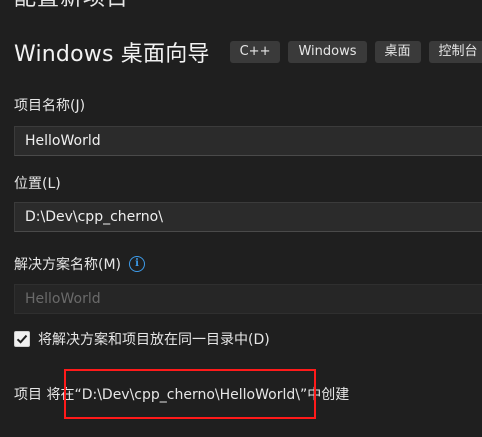  I want to click on dialog-title-partial: 配置新项目, so click(71, 5).